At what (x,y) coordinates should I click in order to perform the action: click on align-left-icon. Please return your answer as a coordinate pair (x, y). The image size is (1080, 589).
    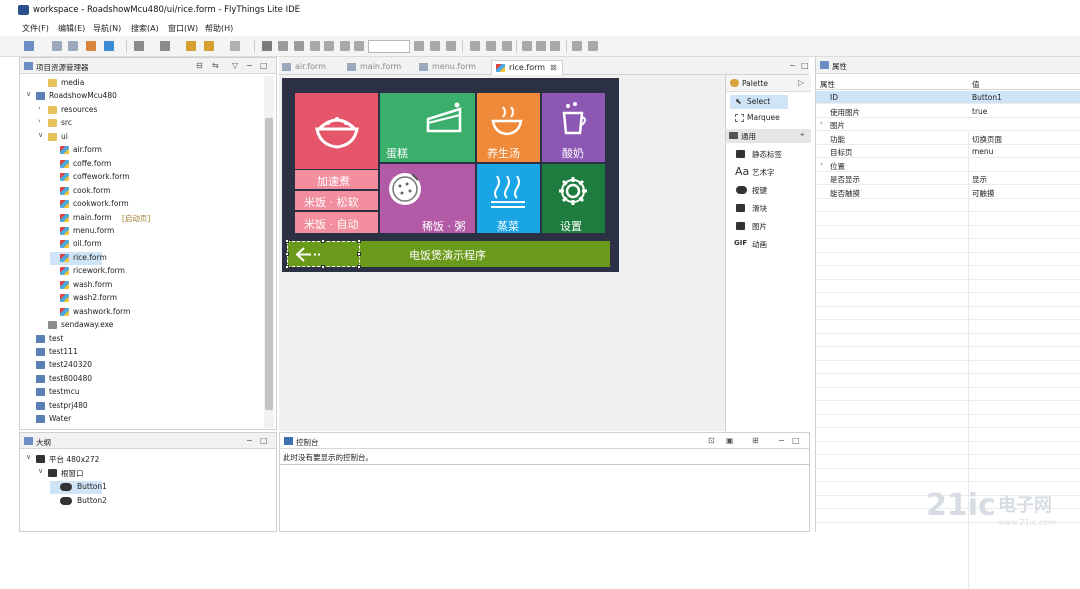
    Looking at the image, I should click on (419, 46).